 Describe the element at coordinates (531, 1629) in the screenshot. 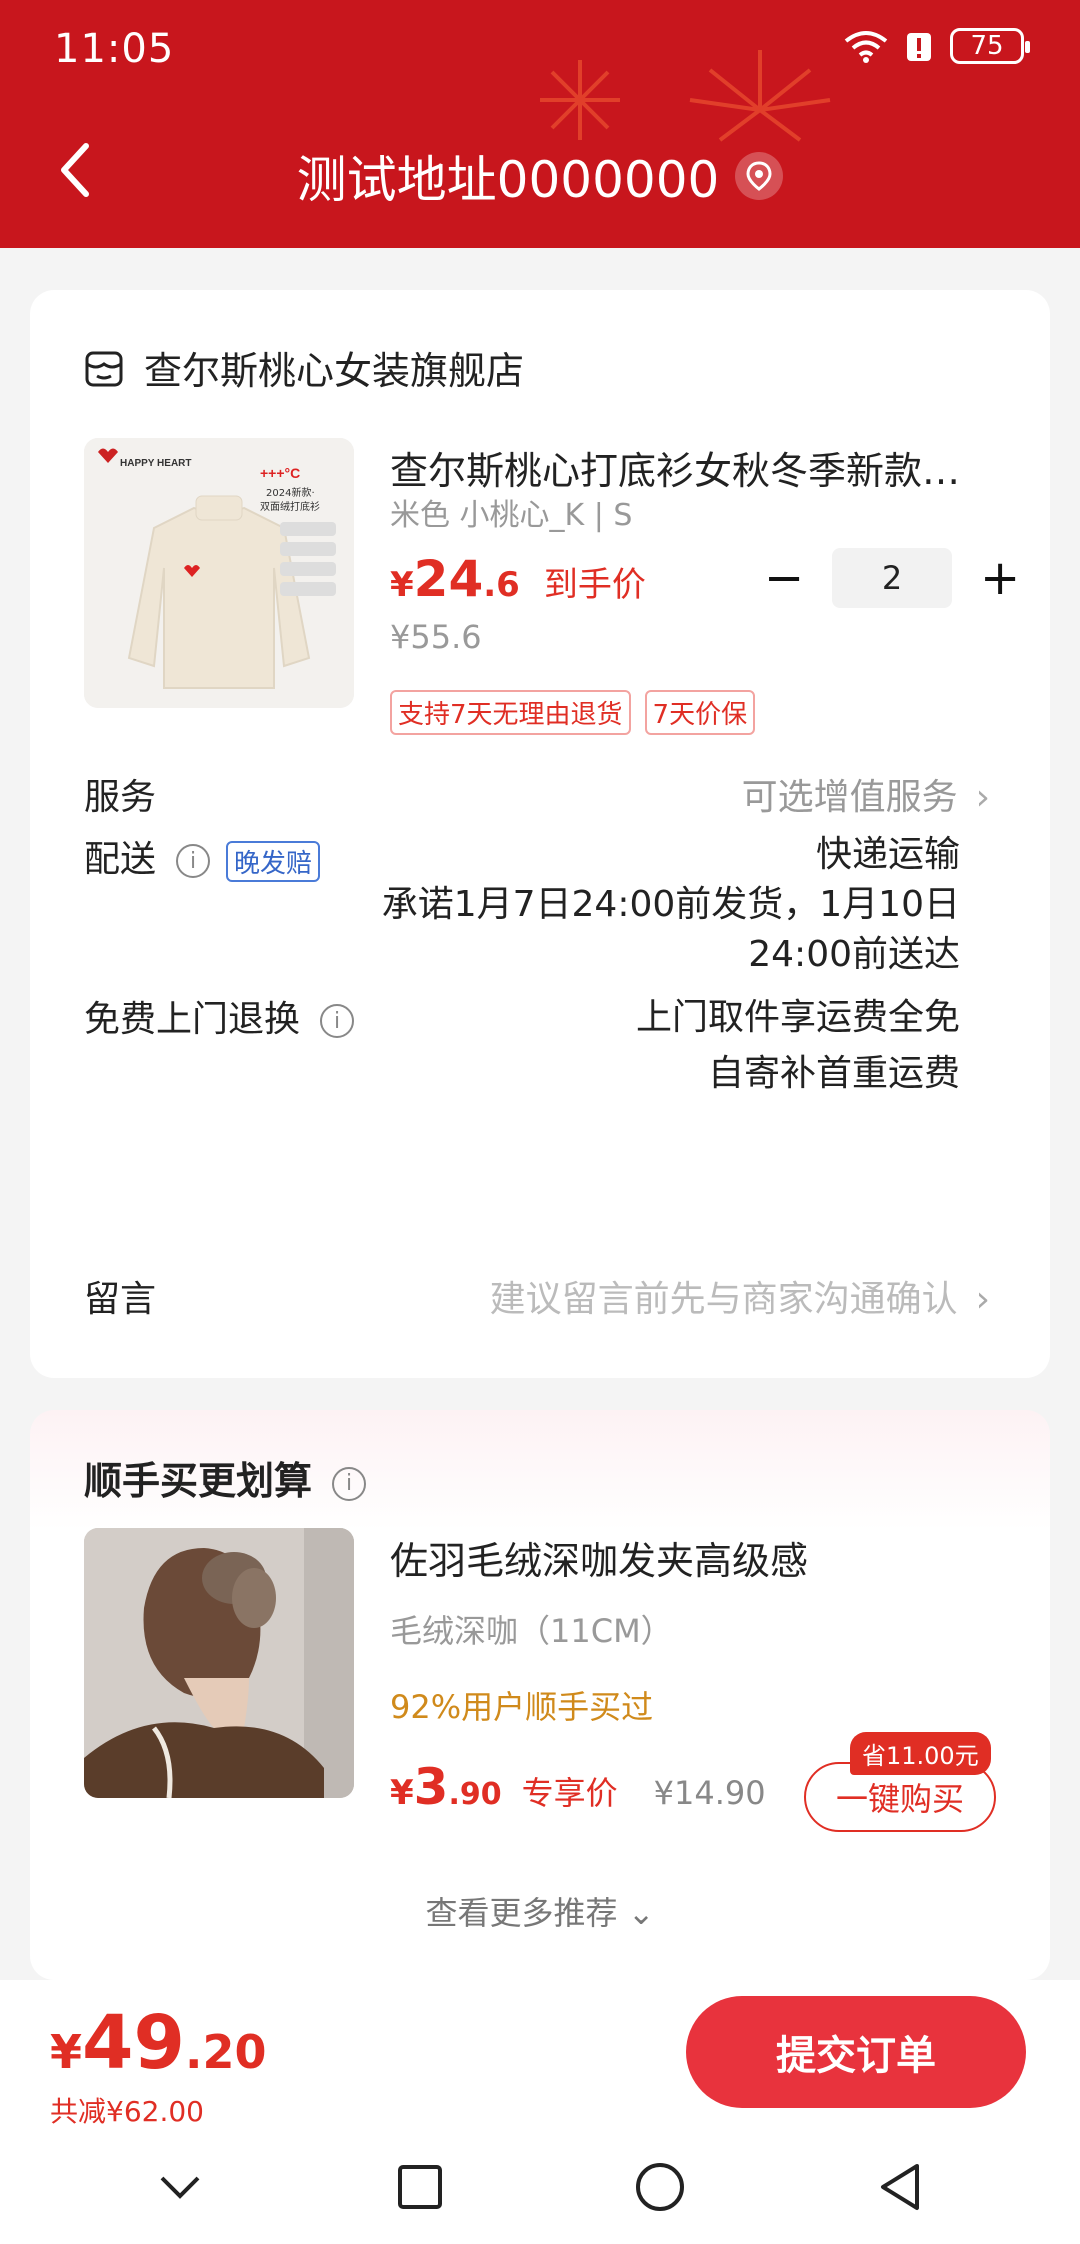

I see `recommend-item-sku: 毛绒深咖（11CM）` at that location.